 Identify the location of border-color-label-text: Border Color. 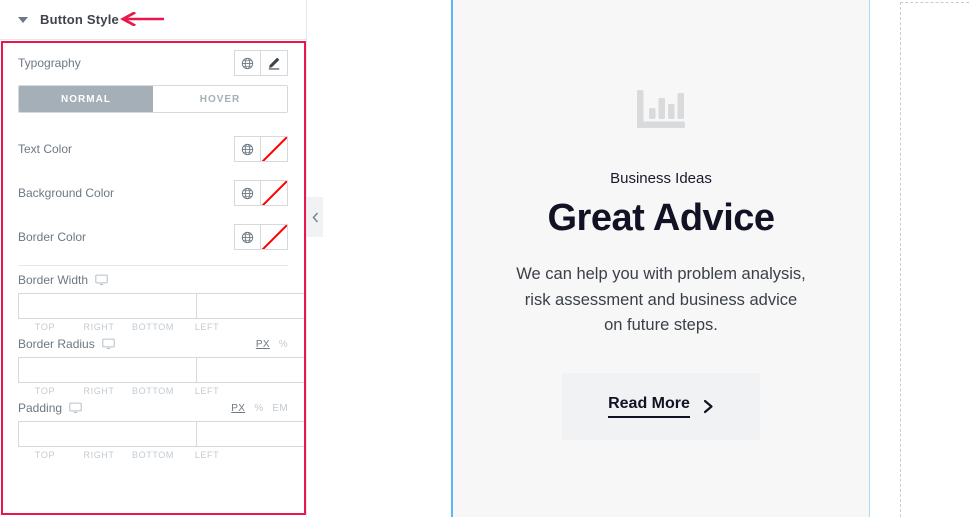
(52, 237).